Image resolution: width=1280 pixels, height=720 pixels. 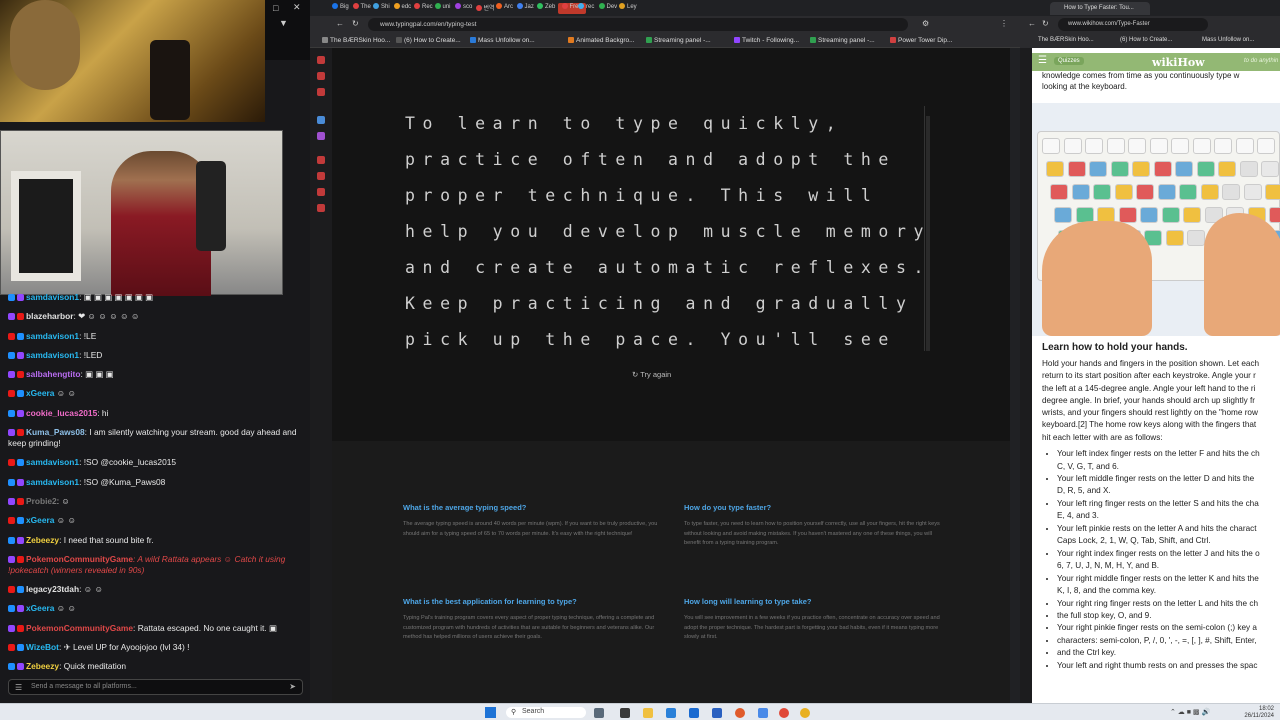 What do you see at coordinates (463, 8) in the screenshot?
I see `browser-tab: sco` at bounding box center [463, 8].